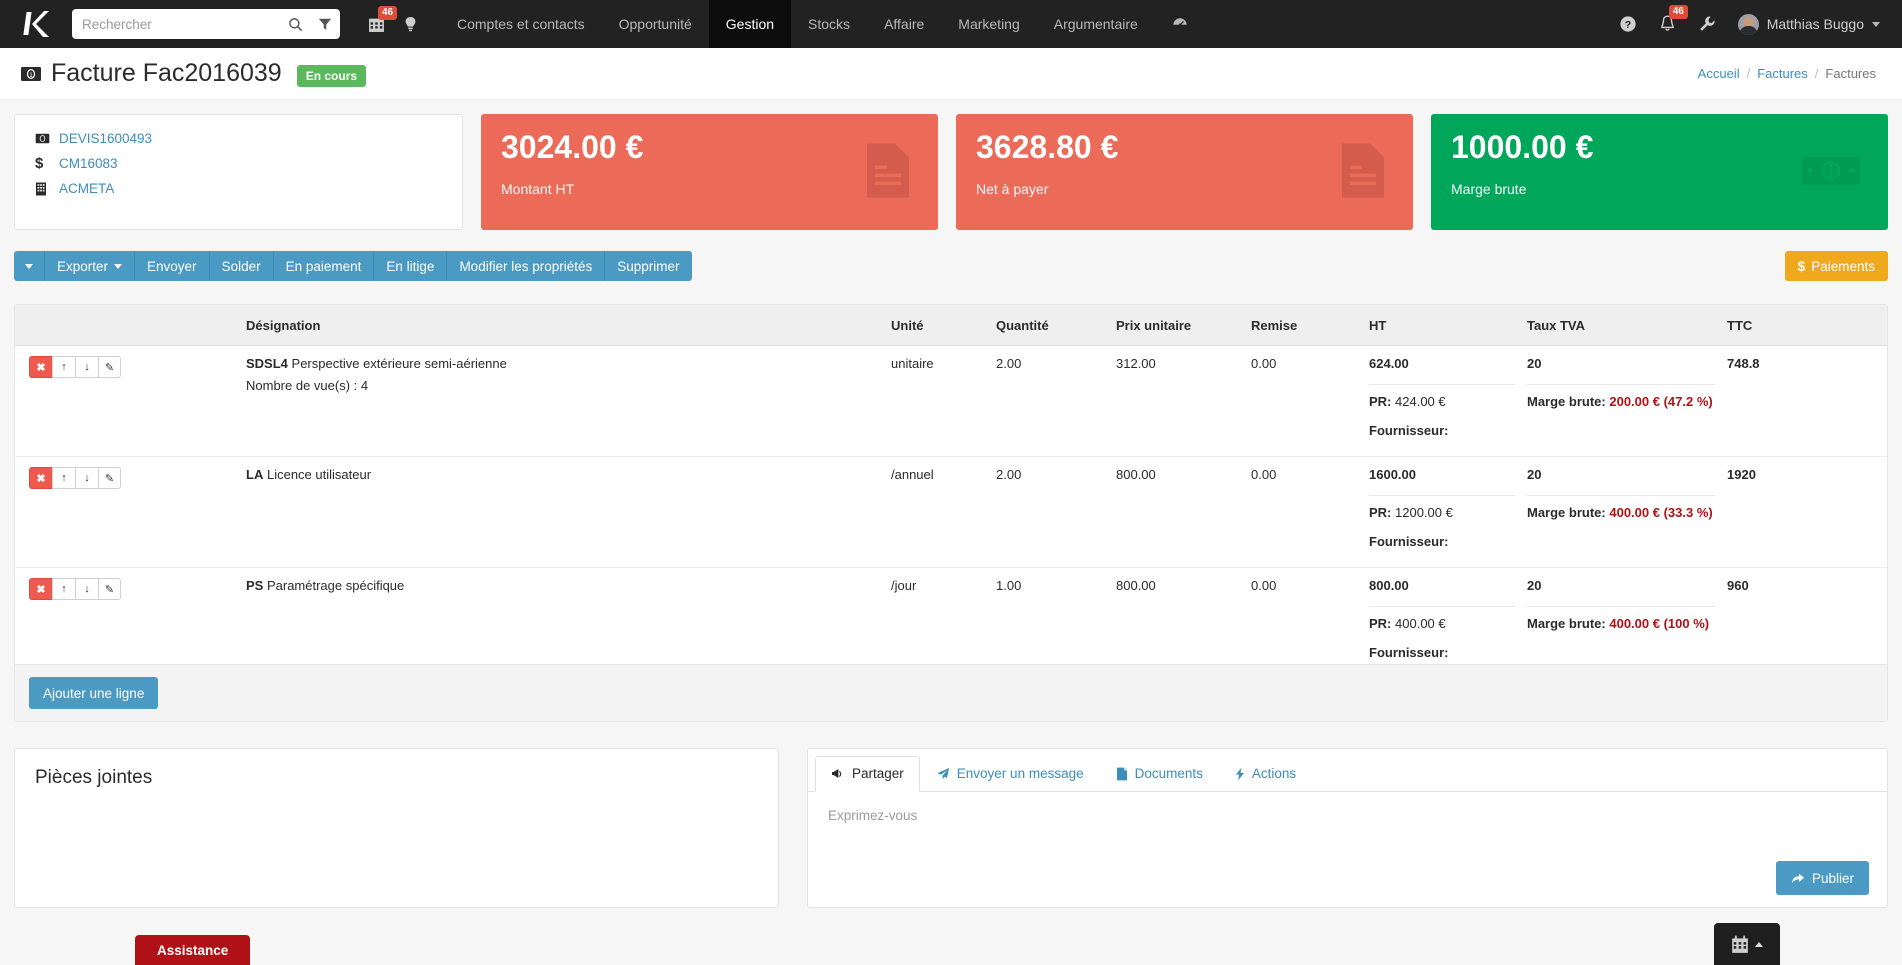 This screenshot has height=965, width=1902. Describe the element at coordinates (1380, 623) in the screenshot. I see `pr-label: PR:` at that location.